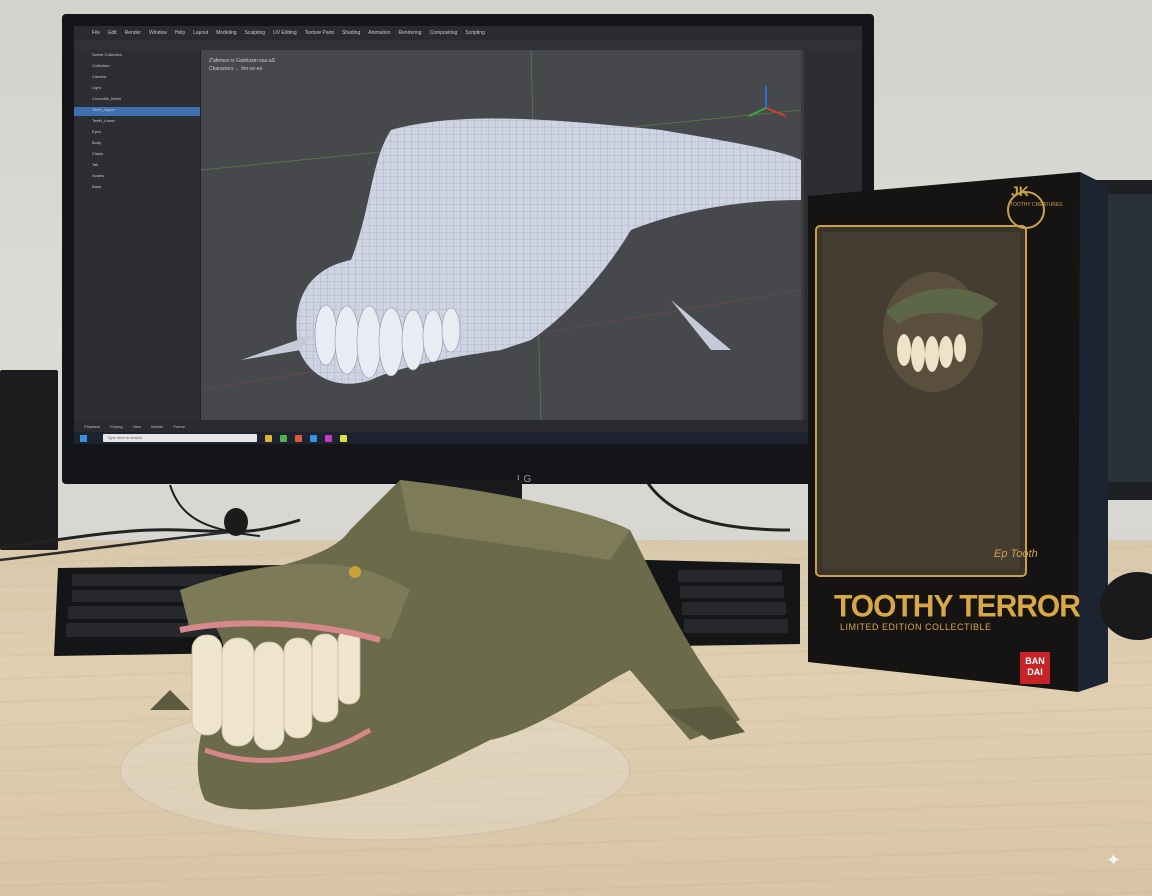 This screenshot has height=896, width=1152. I want to click on menu-item: Scripting, so click(474, 33).